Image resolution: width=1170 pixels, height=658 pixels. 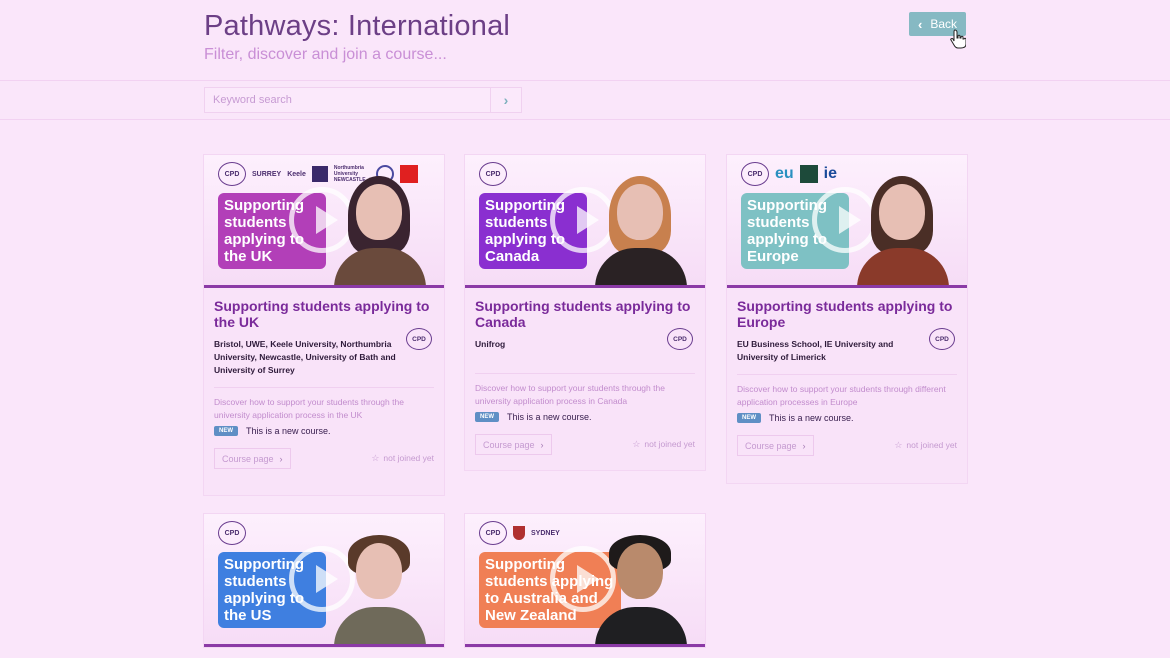 I want to click on course-partners: Unifrog, so click(x=490, y=344).